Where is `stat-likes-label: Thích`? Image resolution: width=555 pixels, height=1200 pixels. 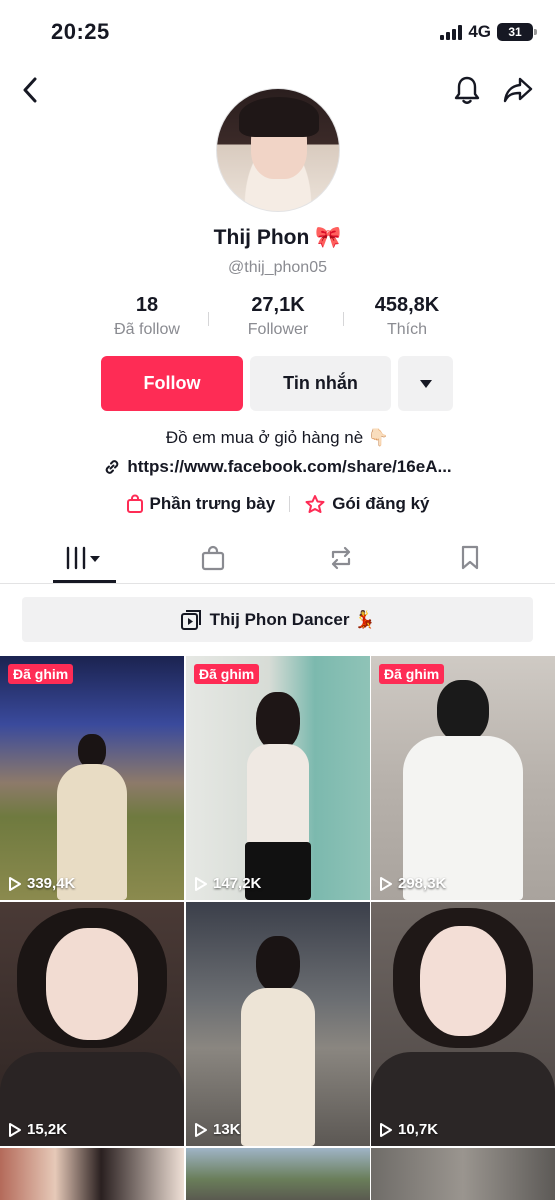 stat-likes-label: Thích is located at coordinates (406, 329).